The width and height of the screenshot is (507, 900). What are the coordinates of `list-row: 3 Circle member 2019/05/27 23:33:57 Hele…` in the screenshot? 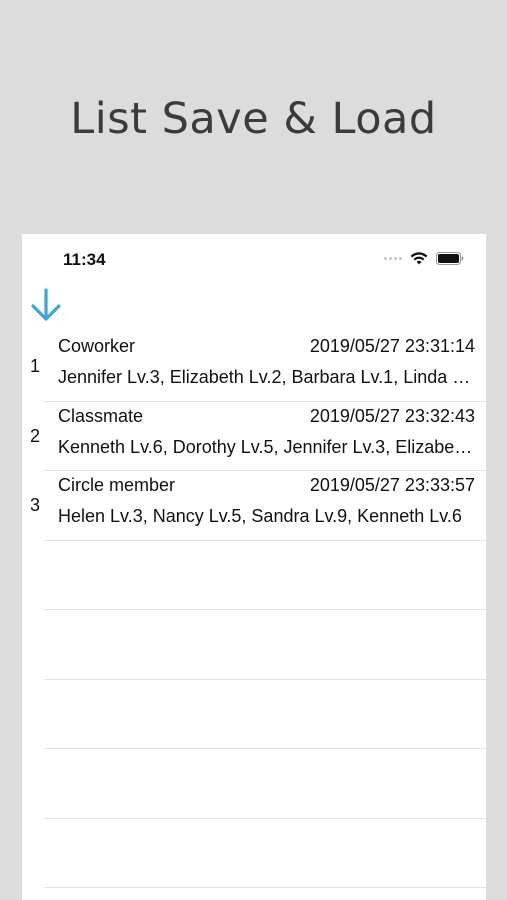 It's located at (254, 506).